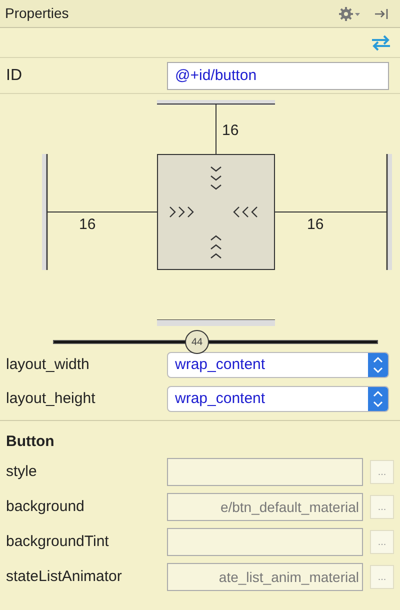  Describe the element at coordinates (265, 507) in the screenshot. I see `attribute-field: e/btn_default_material` at that location.